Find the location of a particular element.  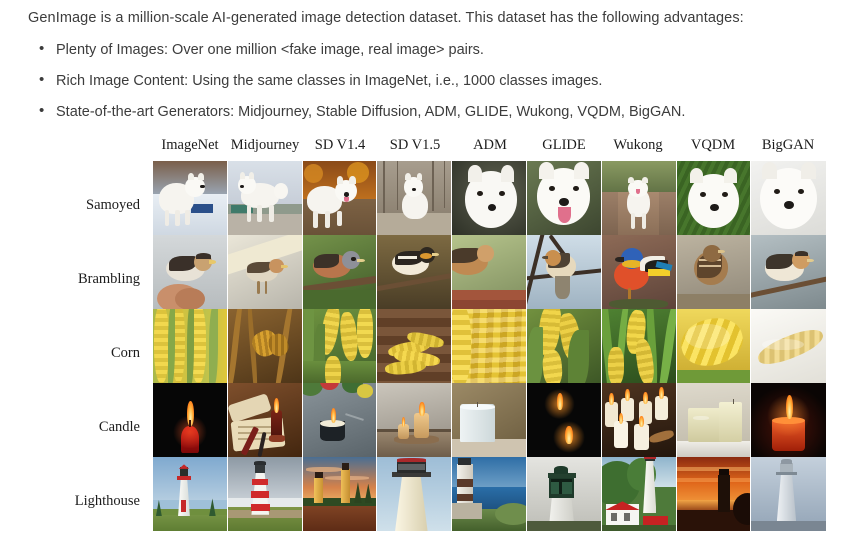

sample-image-brambling-sd-v14 is located at coordinates (340, 272).